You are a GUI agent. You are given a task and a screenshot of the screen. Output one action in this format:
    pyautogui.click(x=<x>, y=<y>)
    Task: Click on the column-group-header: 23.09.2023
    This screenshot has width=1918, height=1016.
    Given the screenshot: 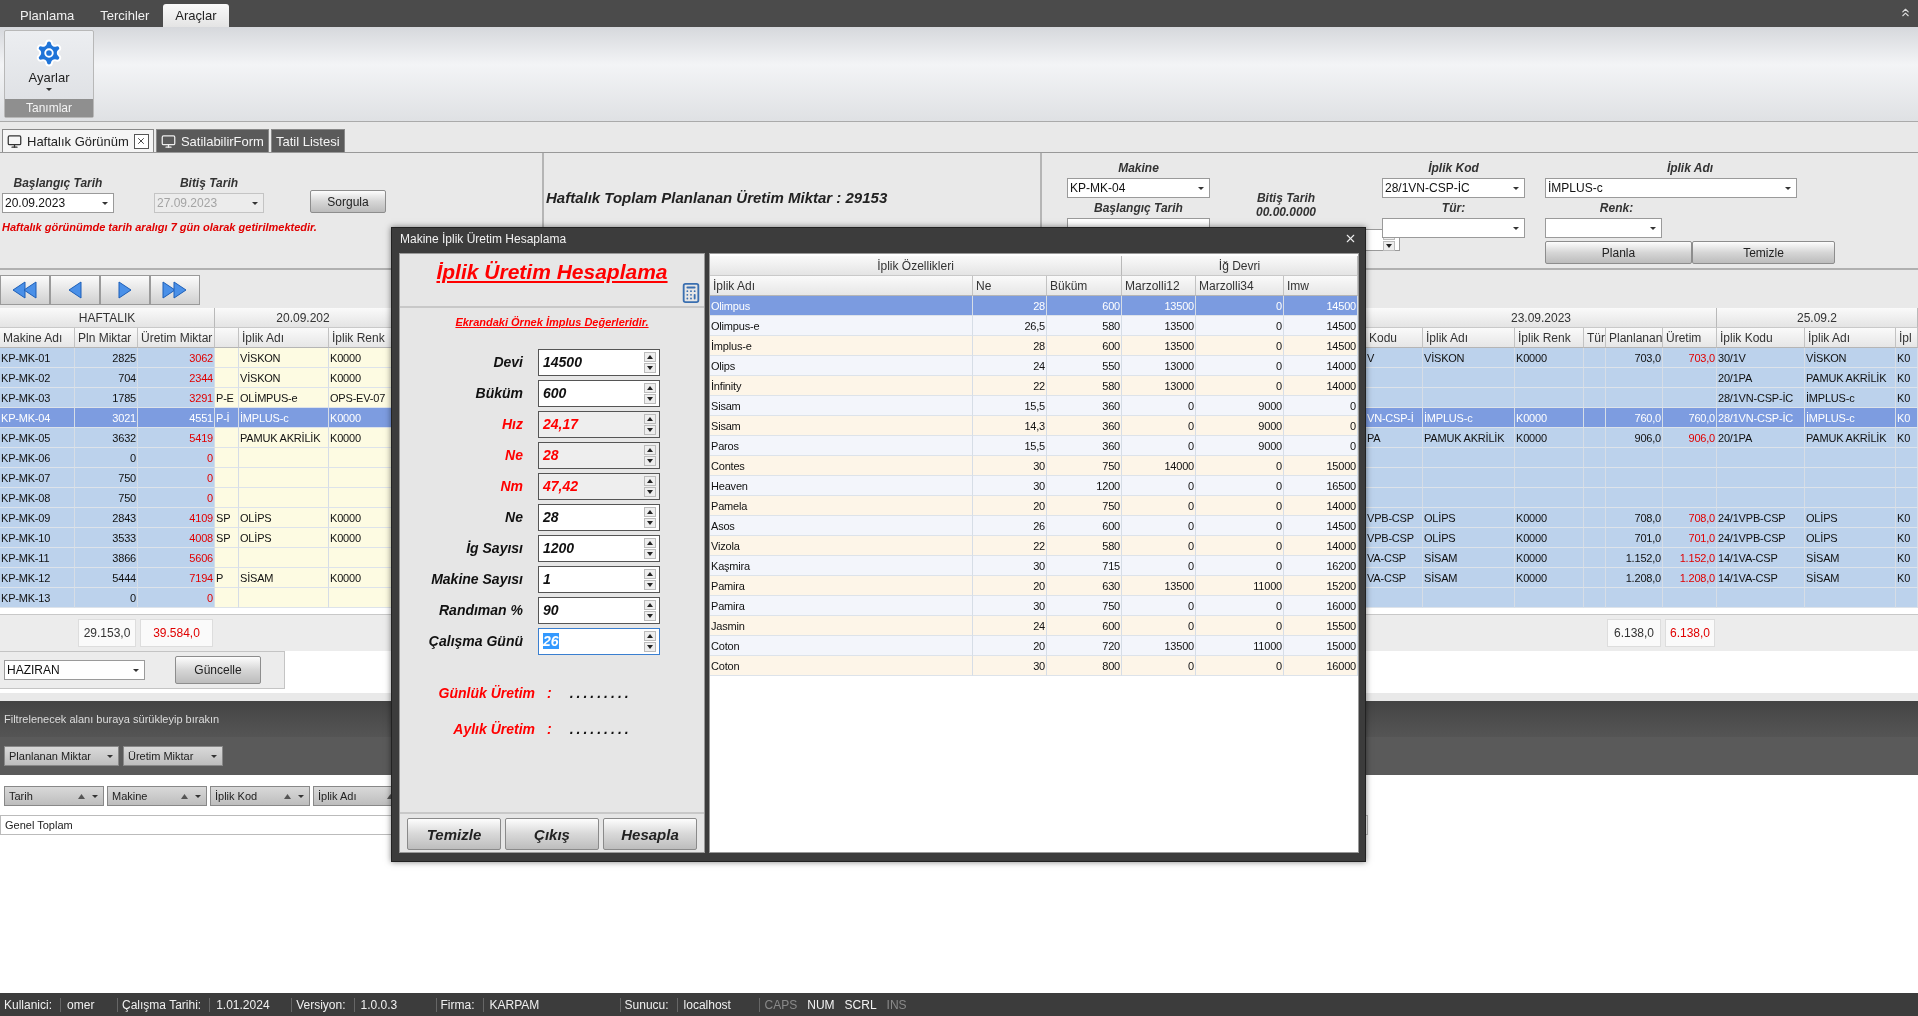 What is the action you would take?
    pyautogui.click(x=1541, y=318)
    